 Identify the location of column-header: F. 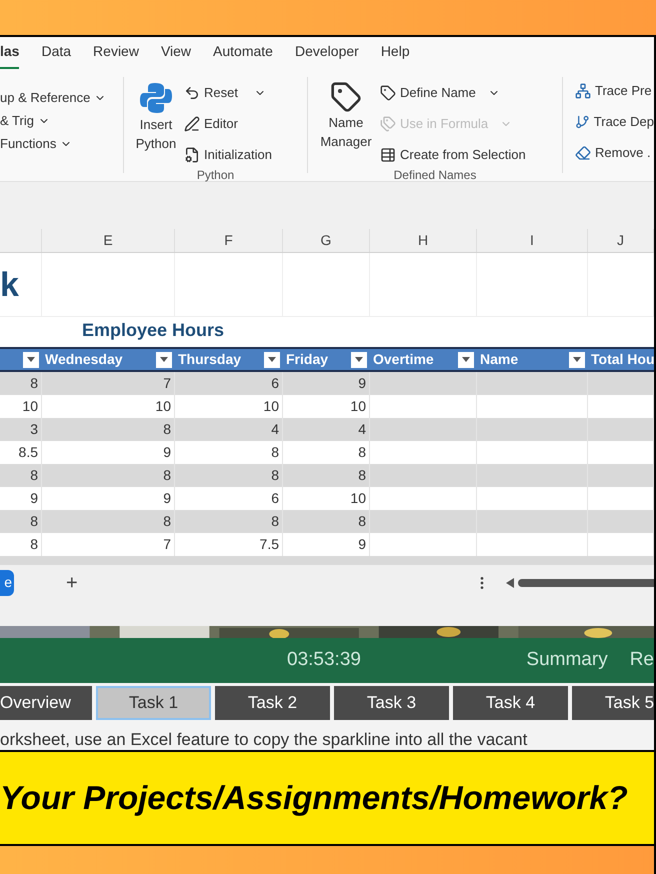
(229, 240).